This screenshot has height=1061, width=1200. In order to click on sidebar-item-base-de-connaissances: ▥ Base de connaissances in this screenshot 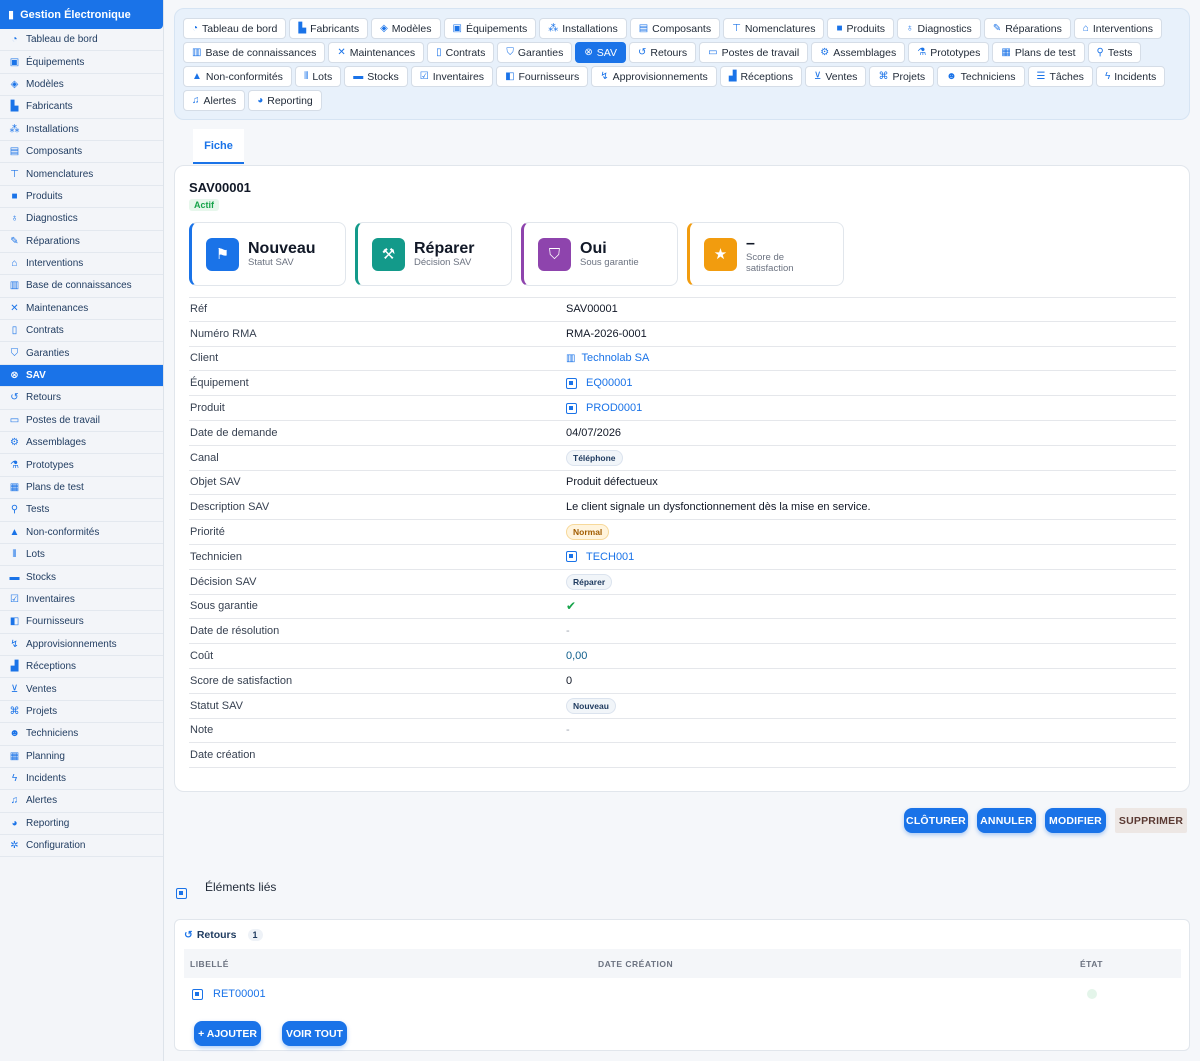, I will do `click(81, 286)`.